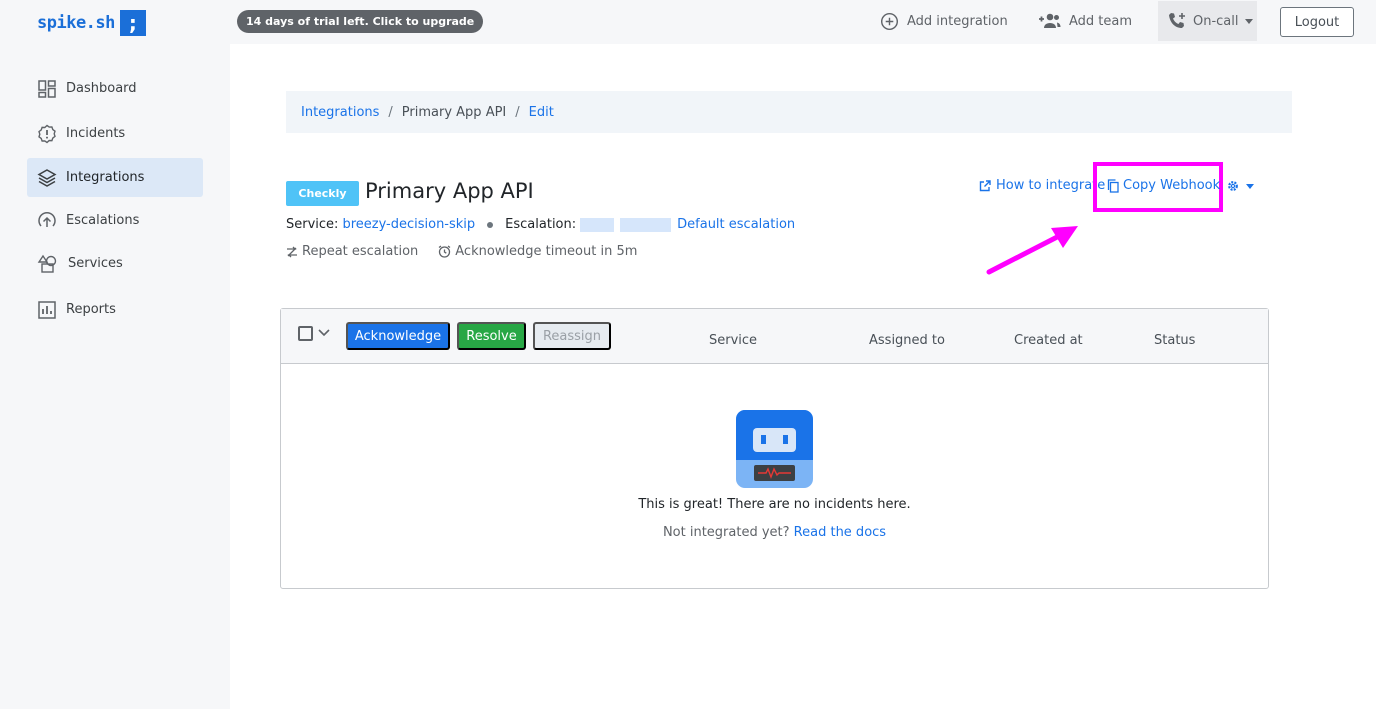 The width and height of the screenshot is (1376, 709). What do you see at coordinates (957, 21) in the screenshot?
I see `add-integration-label: Add integration` at bounding box center [957, 21].